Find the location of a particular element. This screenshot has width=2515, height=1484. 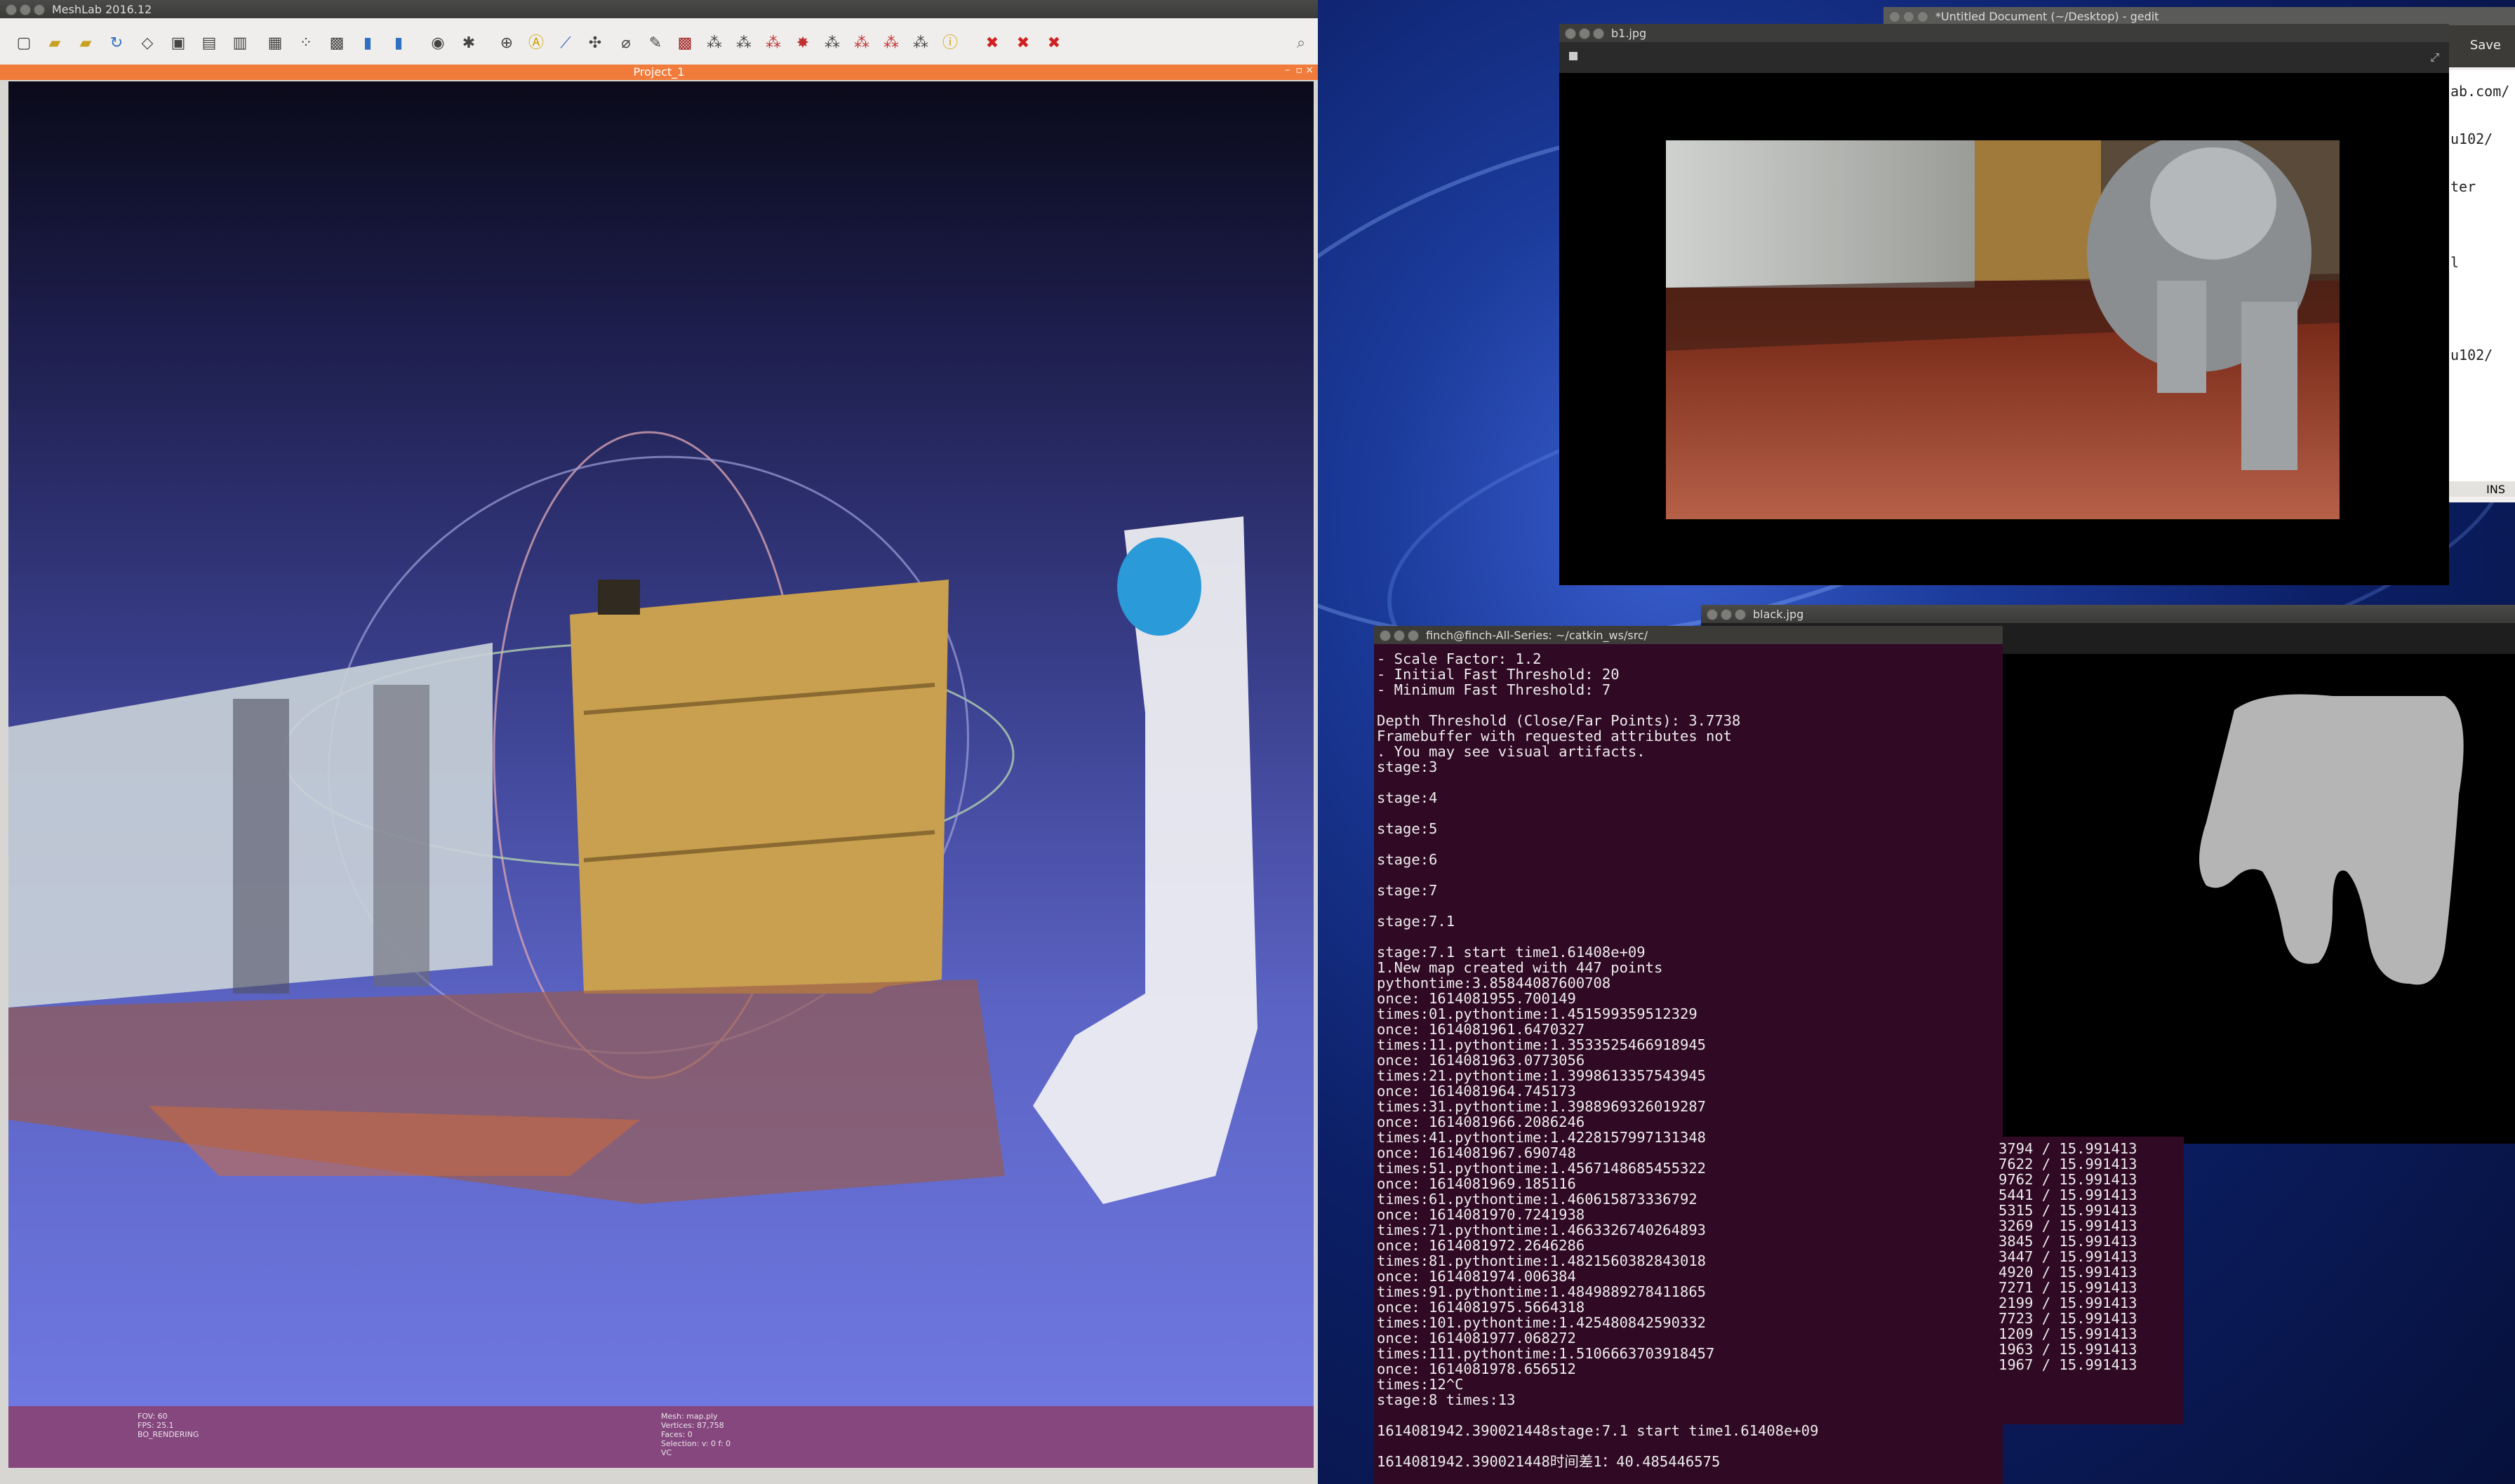

info-icon: ⓘ is located at coordinates (950, 43).